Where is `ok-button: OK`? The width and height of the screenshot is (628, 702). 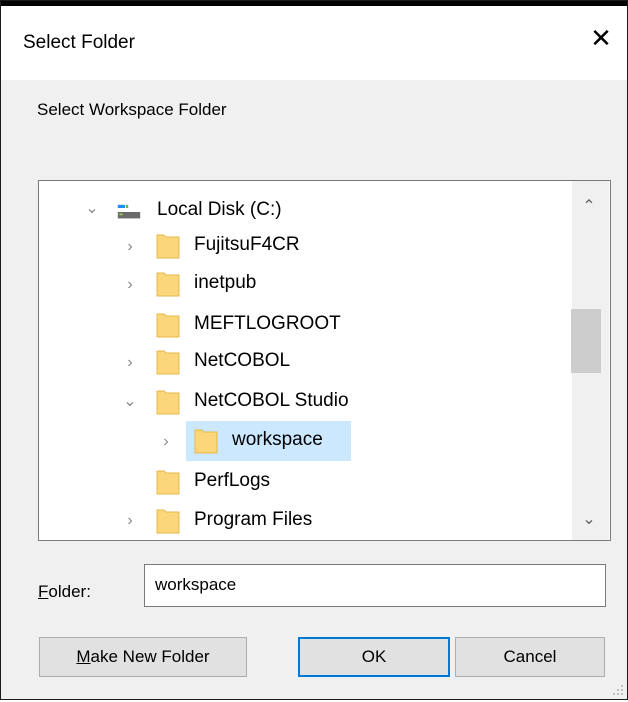 ok-button: OK is located at coordinates (374, 657).